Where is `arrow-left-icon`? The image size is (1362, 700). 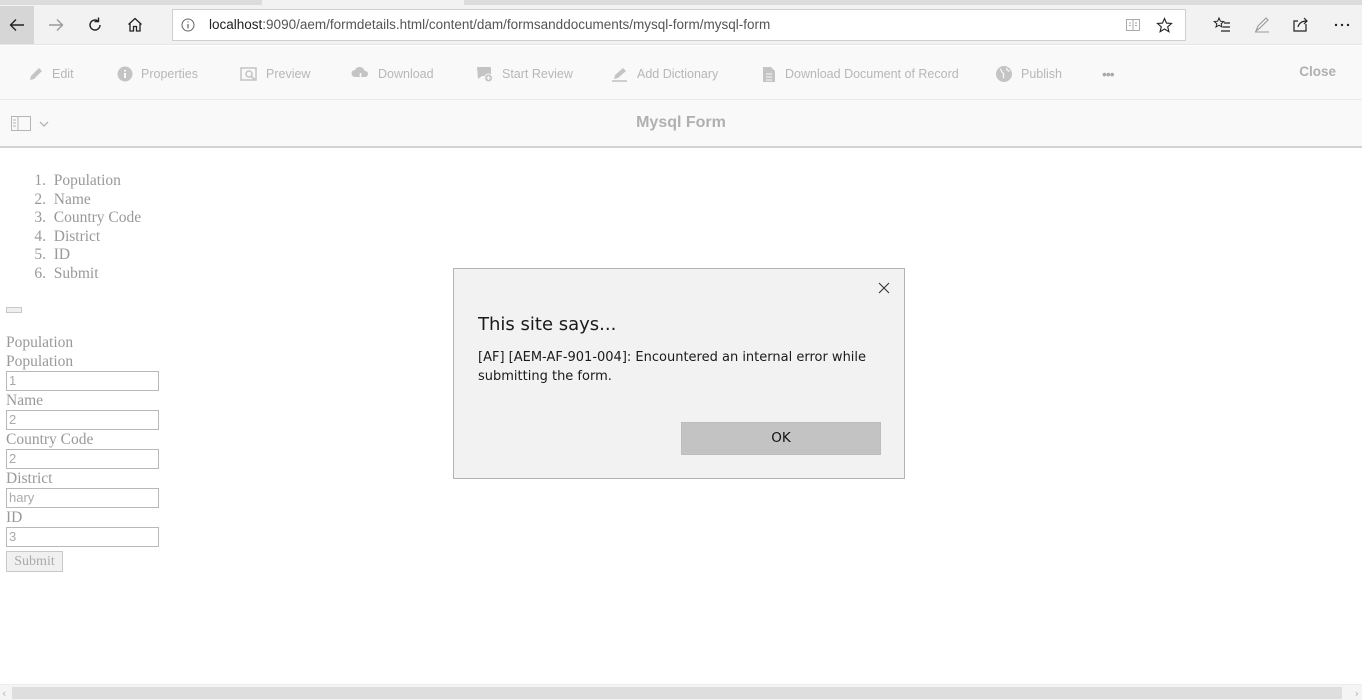
arrow-left-icon is located at coordinates (16, 25).